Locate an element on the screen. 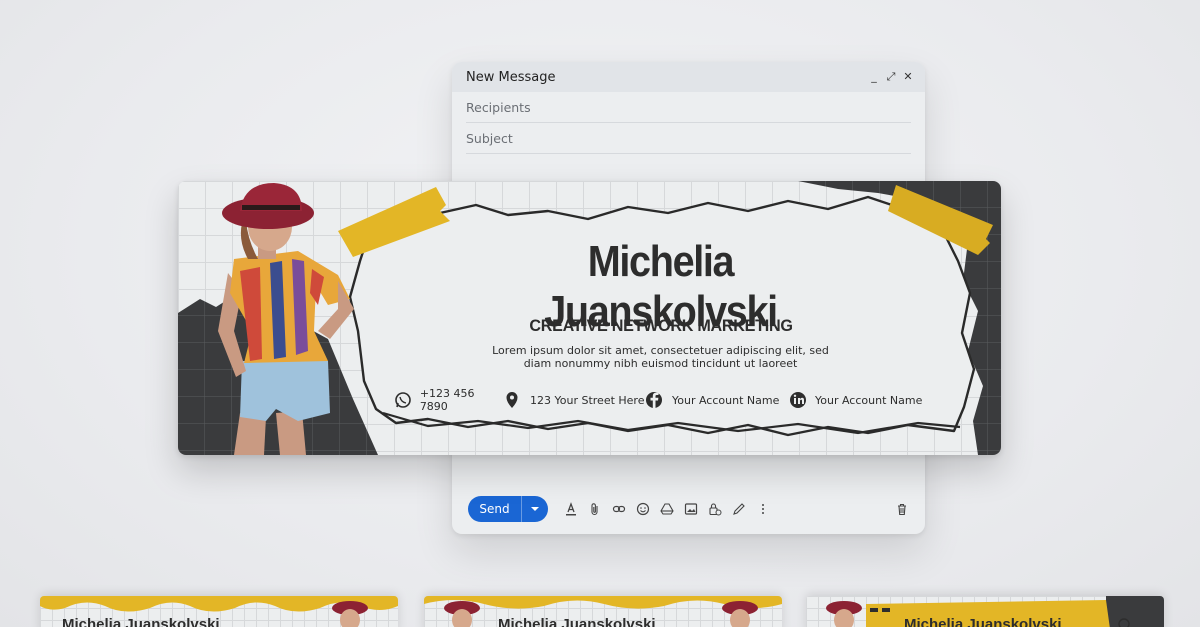 Image resolution: width=1200 pixels, height=627 pixels. subject-field: Subject is located at coordinates (688, 138).